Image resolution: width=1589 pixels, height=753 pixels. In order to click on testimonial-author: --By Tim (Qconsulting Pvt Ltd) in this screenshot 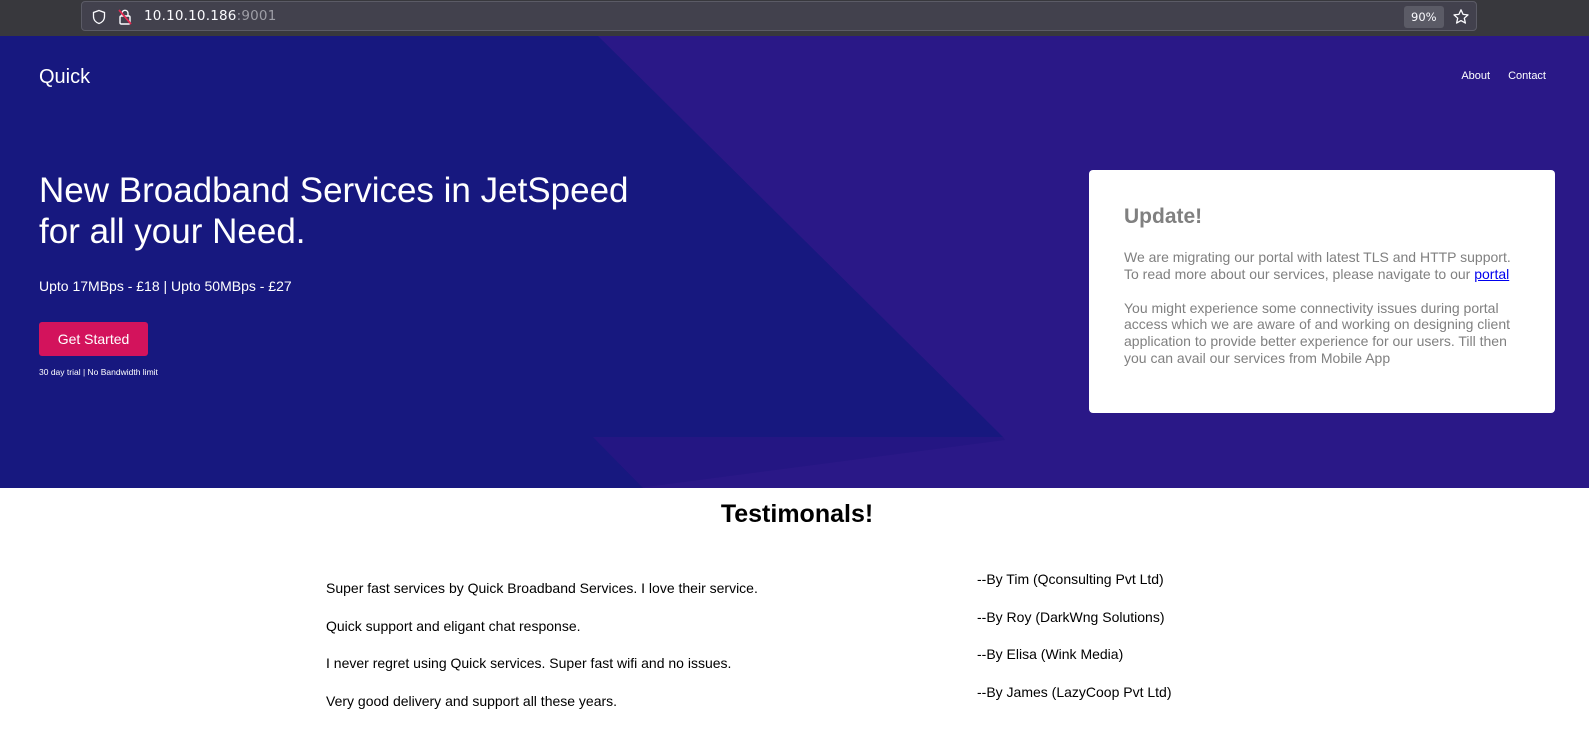, I will do `click(1070, 579)`.